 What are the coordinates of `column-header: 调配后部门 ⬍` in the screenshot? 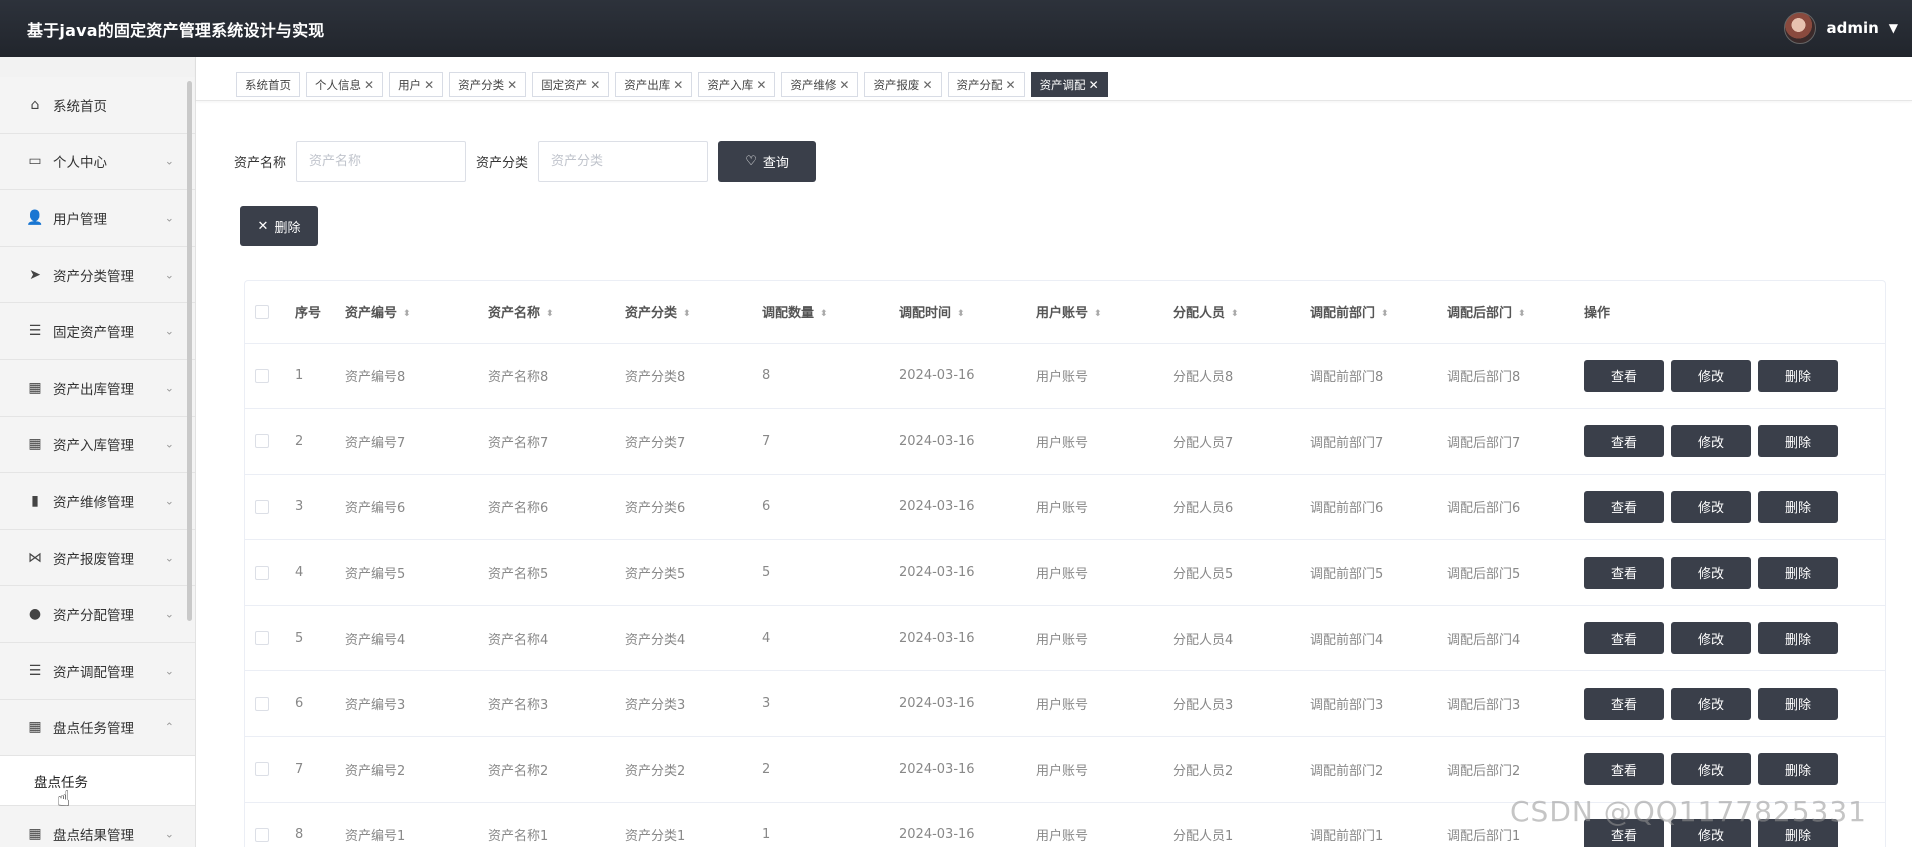 It's located at (1515, 312).